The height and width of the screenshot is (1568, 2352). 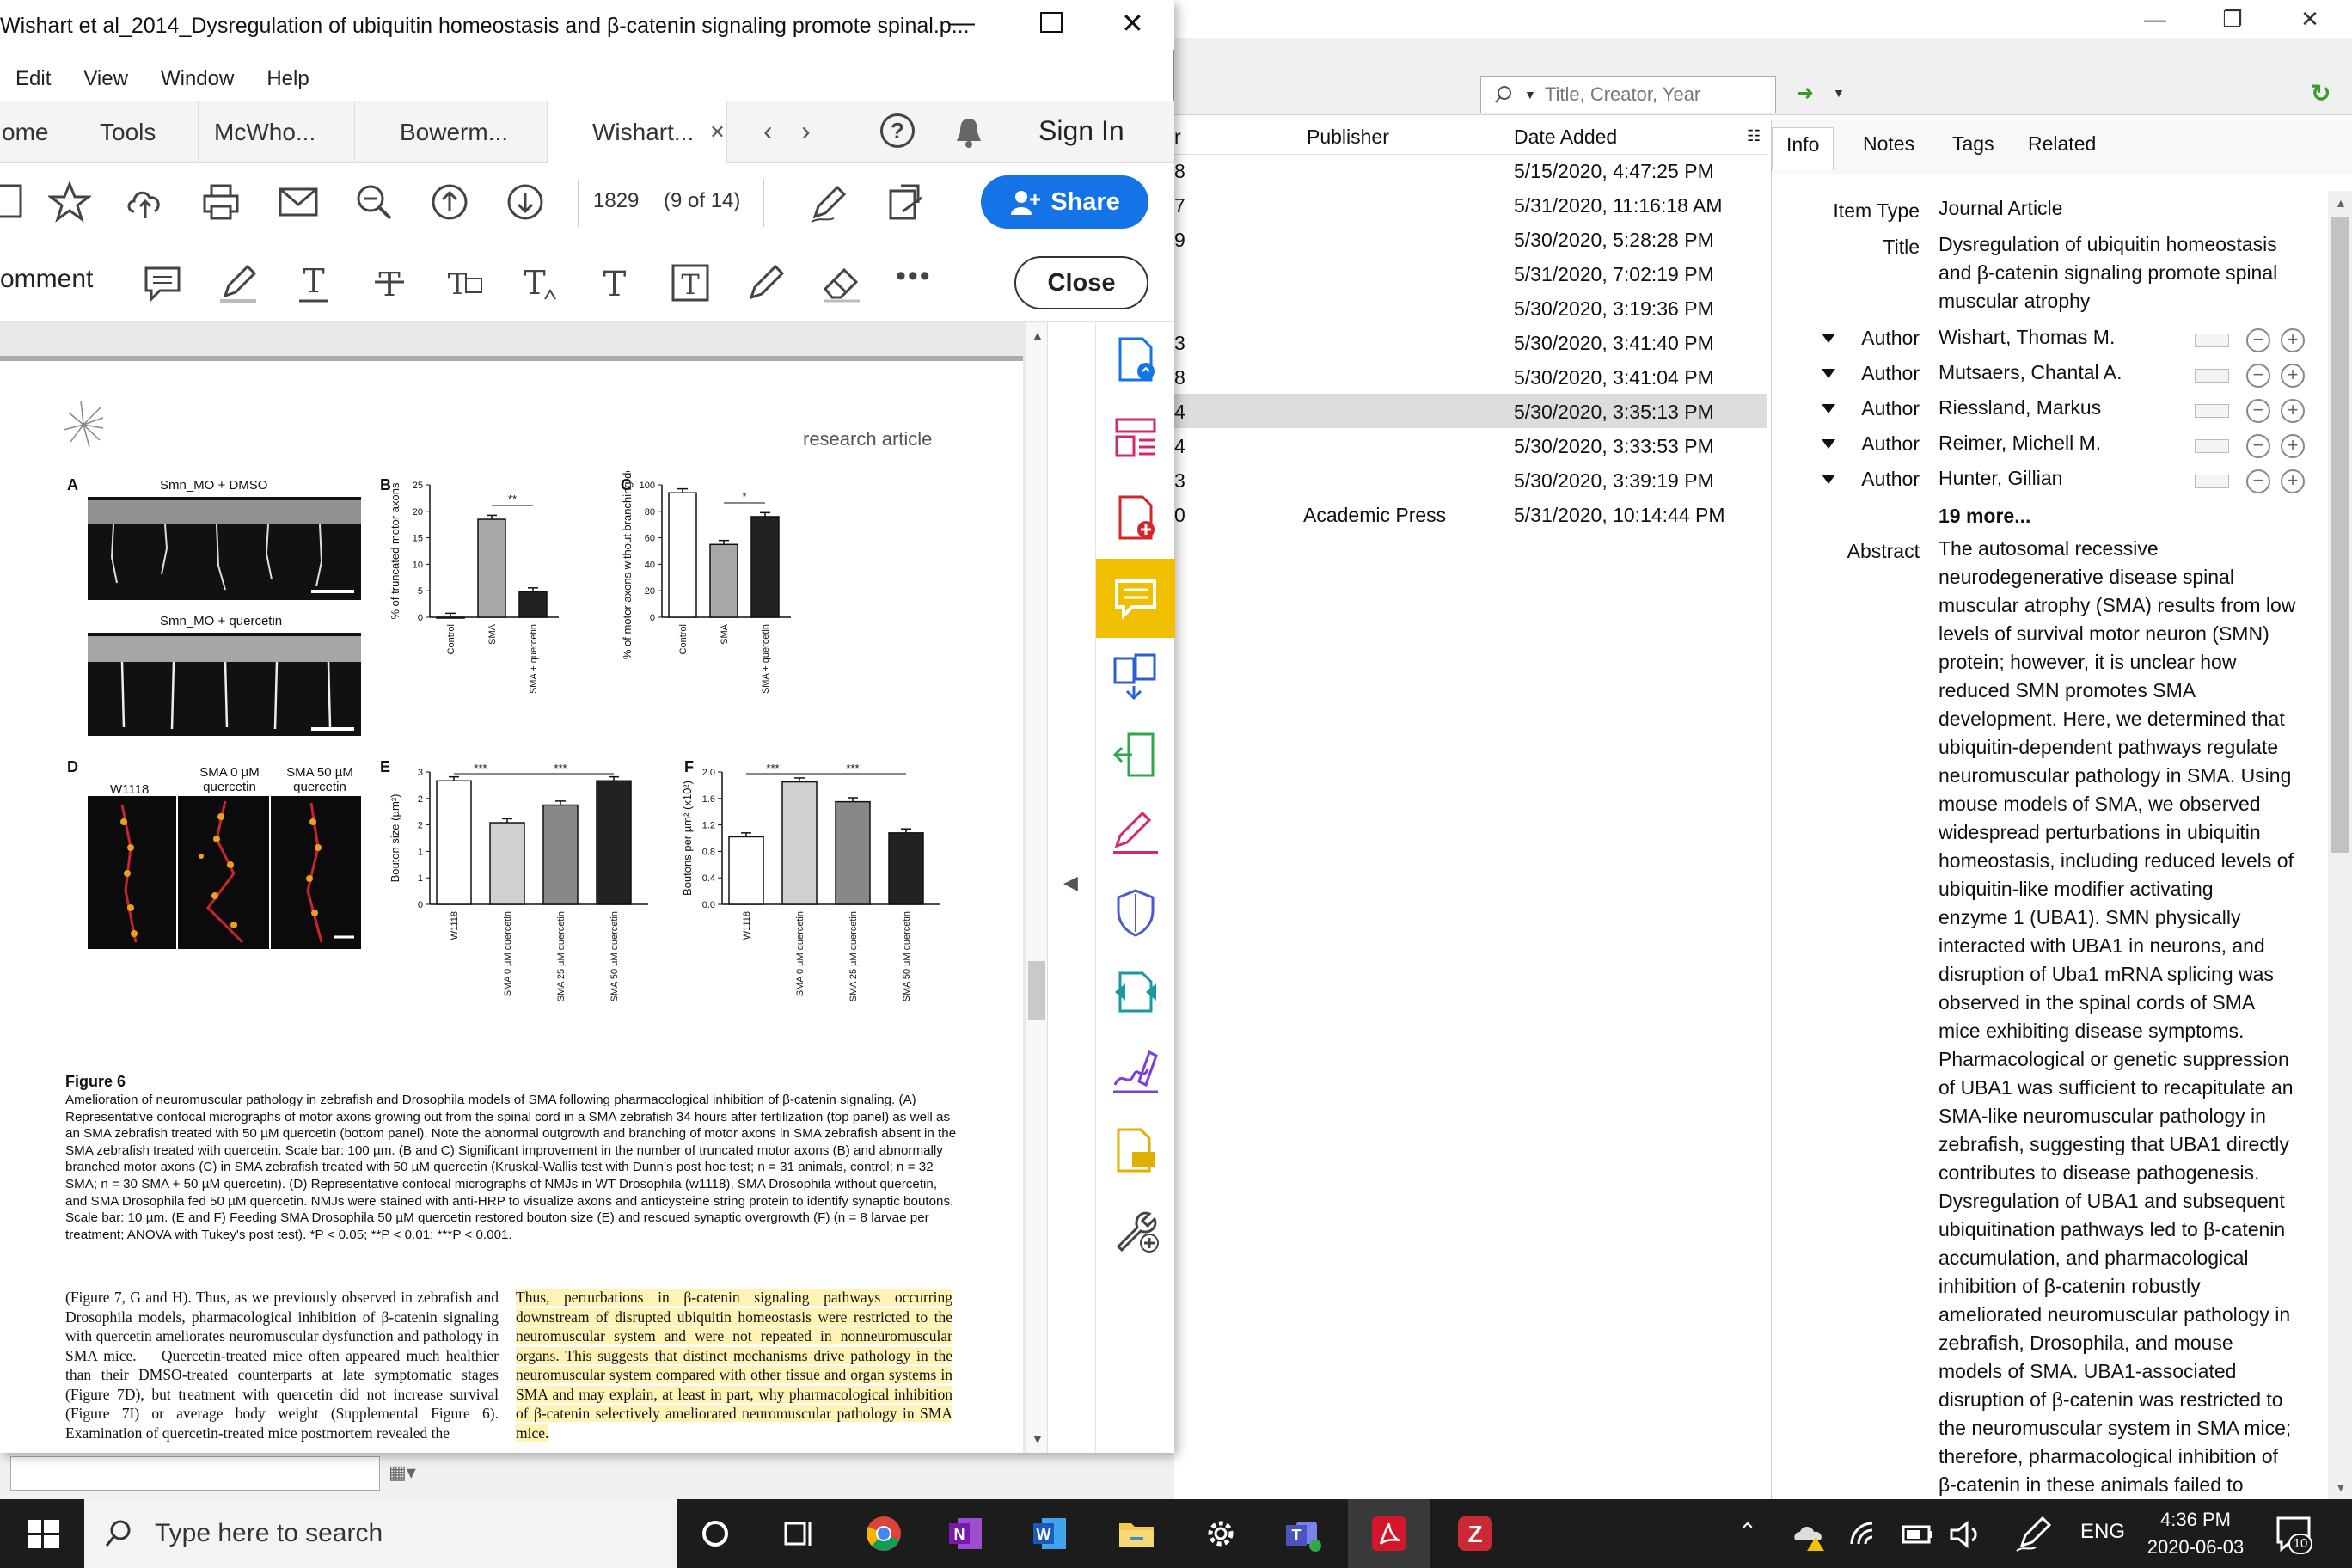 I want to click on tab-wishart: Wishart... ✕, so click(x=637, y=132).